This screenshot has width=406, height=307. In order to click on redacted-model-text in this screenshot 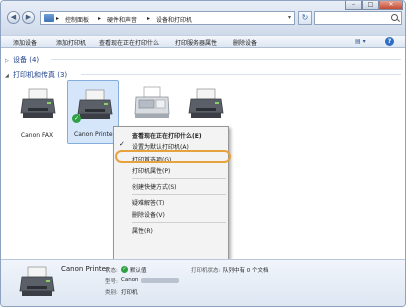, I will do `click(160, 280)`.